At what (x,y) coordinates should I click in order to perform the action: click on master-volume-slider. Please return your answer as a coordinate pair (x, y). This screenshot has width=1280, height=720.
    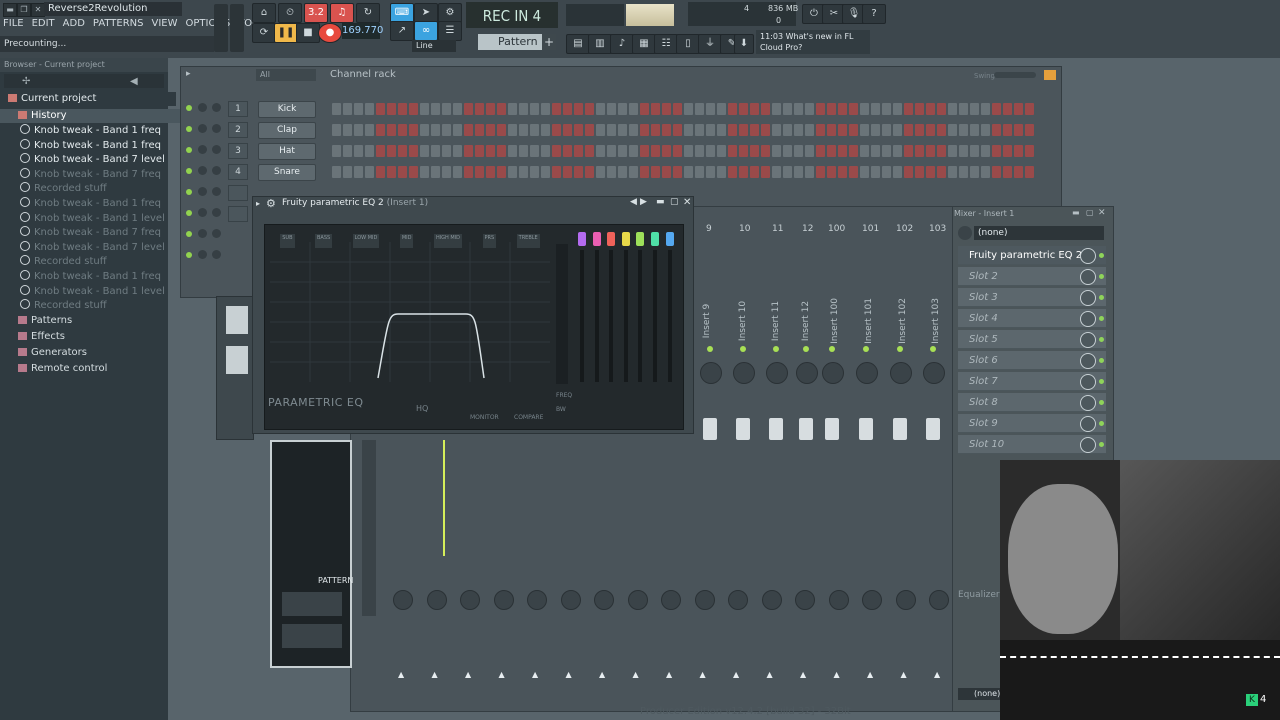
    Looking at the image, I should click on (221, 28).